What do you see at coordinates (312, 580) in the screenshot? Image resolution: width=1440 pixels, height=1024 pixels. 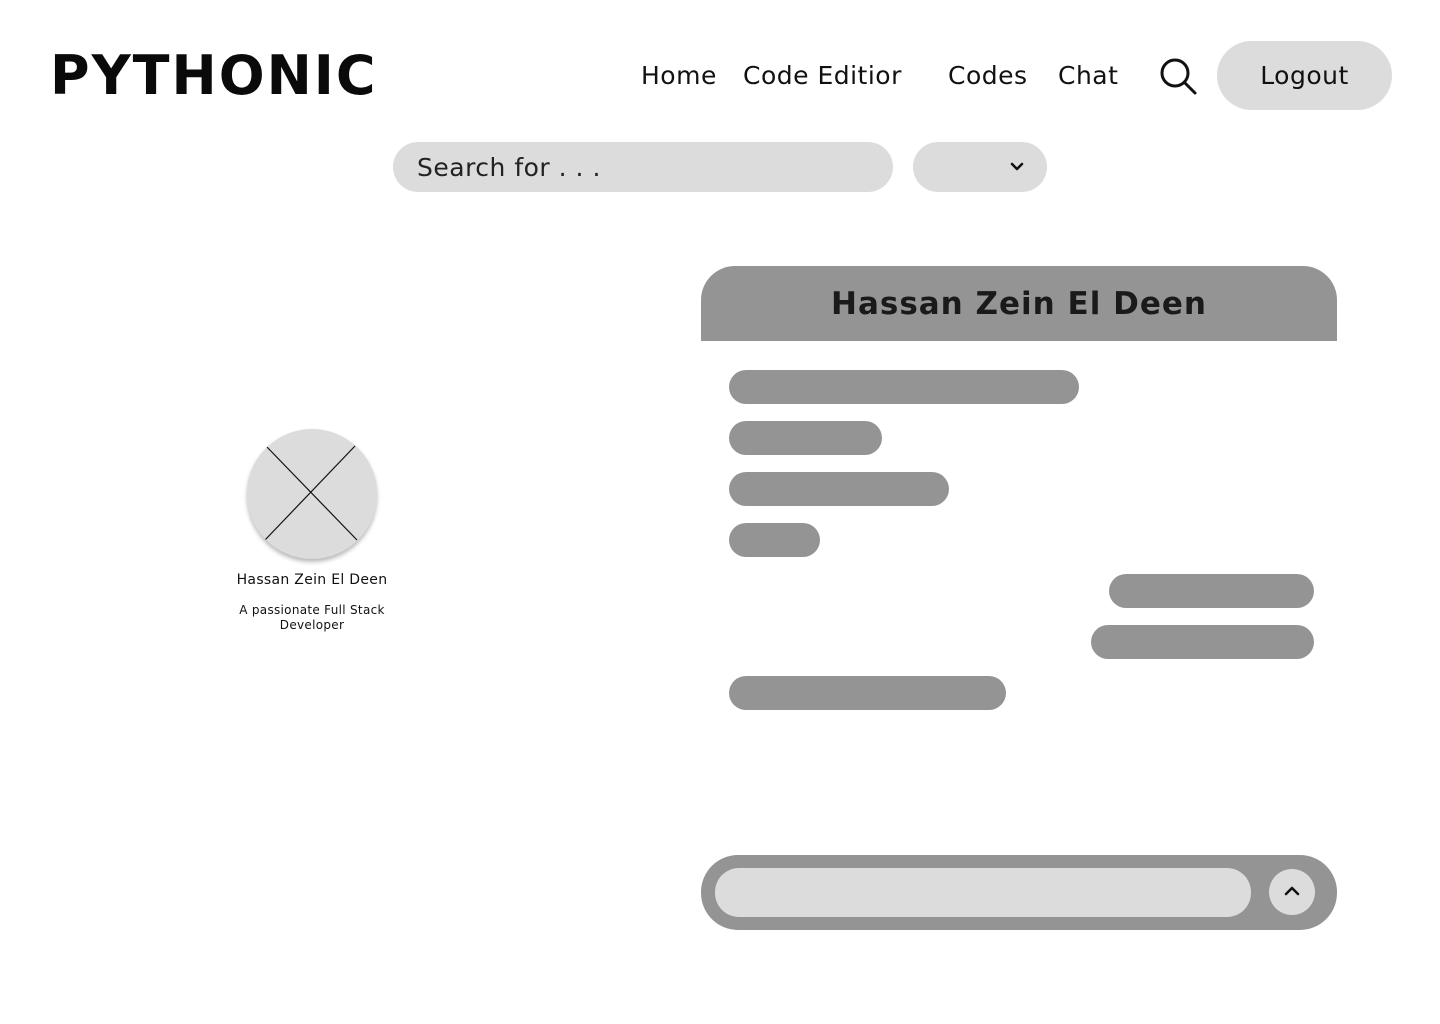 I see `profile-name: Hassan Zein El Deen` at bounding box center [312, 580].